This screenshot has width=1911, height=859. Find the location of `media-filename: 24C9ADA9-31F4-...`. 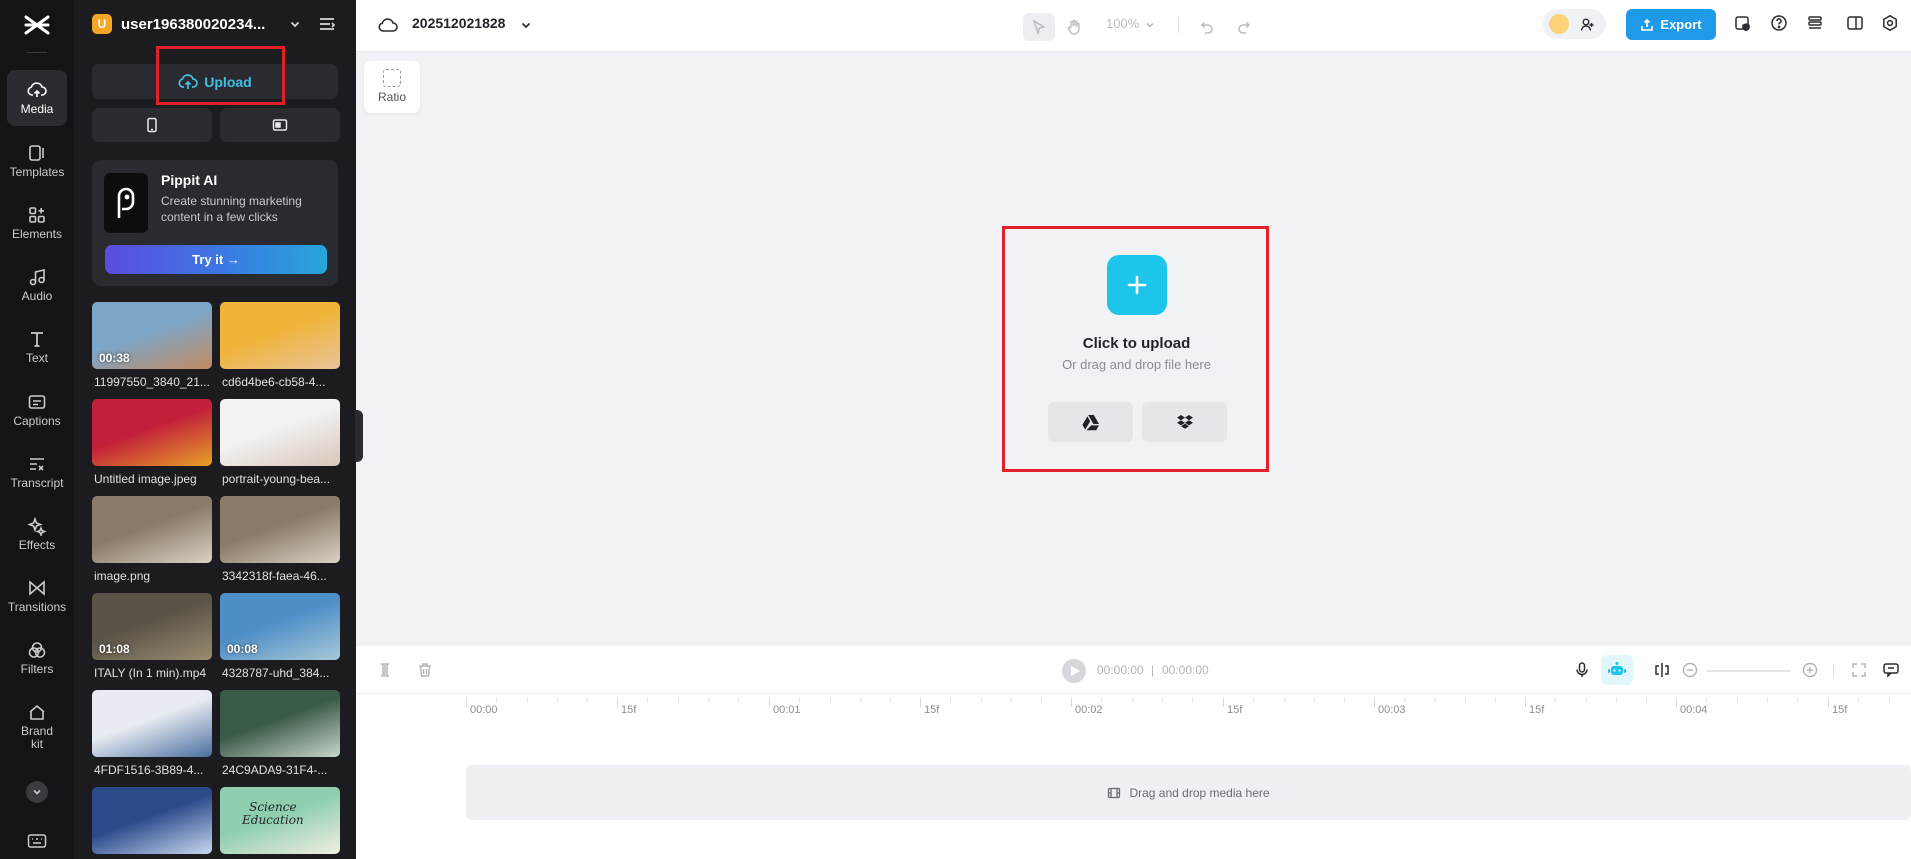

media-filename: 24C9ADA9-31F4-... is located at coordinates (275, 770).